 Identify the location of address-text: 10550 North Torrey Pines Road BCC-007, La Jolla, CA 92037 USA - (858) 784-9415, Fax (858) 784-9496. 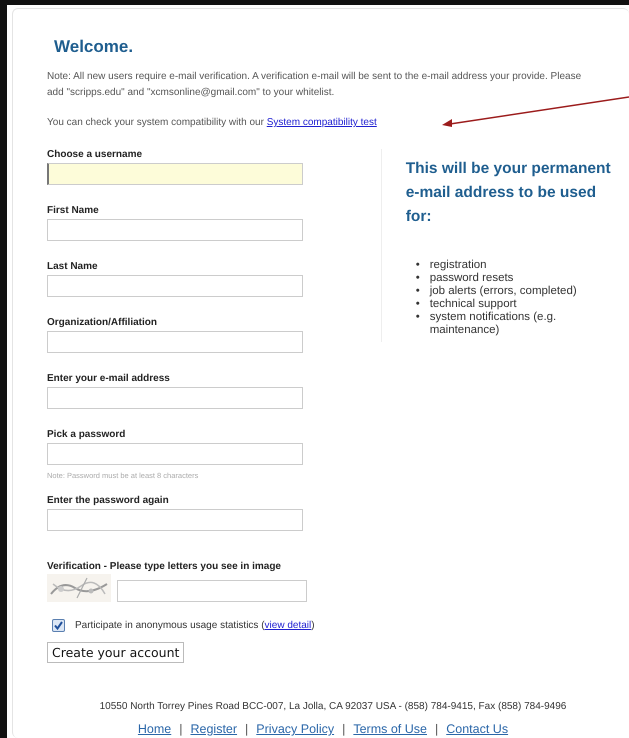
(333, 707).